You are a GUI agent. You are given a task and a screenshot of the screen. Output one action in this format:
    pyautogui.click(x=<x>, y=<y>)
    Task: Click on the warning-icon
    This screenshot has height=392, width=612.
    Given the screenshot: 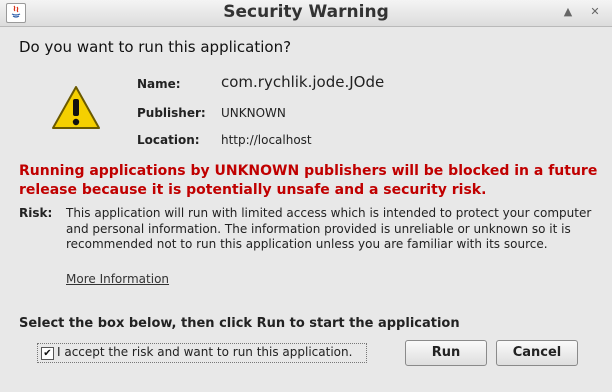 What is the action you would take?
    pyautogui.click(x=76, y=110)
    